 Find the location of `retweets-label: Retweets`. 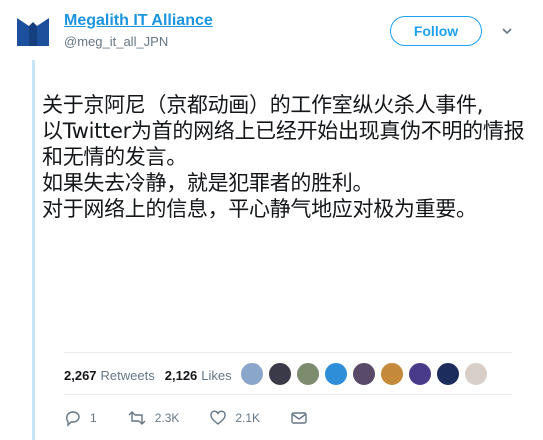

retweets-label: Retweets is located at coordinates (128, 375).